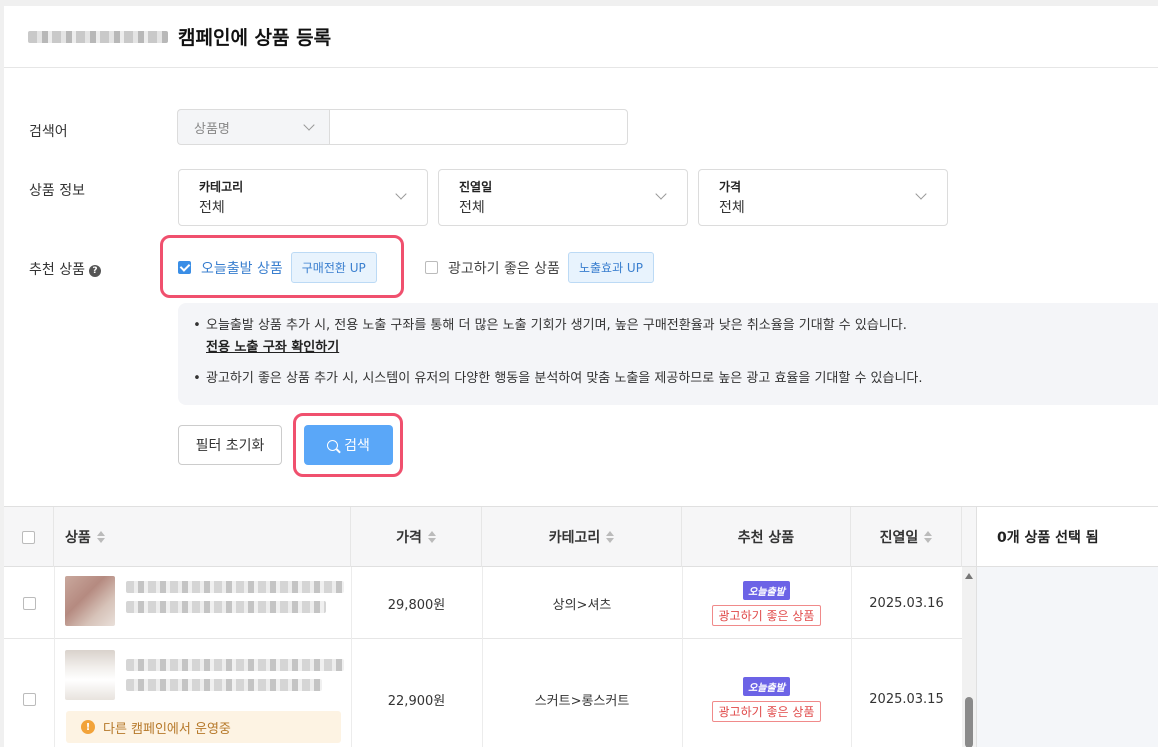 This screenshot has height=747, width=1158. What do you see at coordinates (357, 446) in the screenshot?
I see `search-button-label: 검색` at bounding box center [357, 446].